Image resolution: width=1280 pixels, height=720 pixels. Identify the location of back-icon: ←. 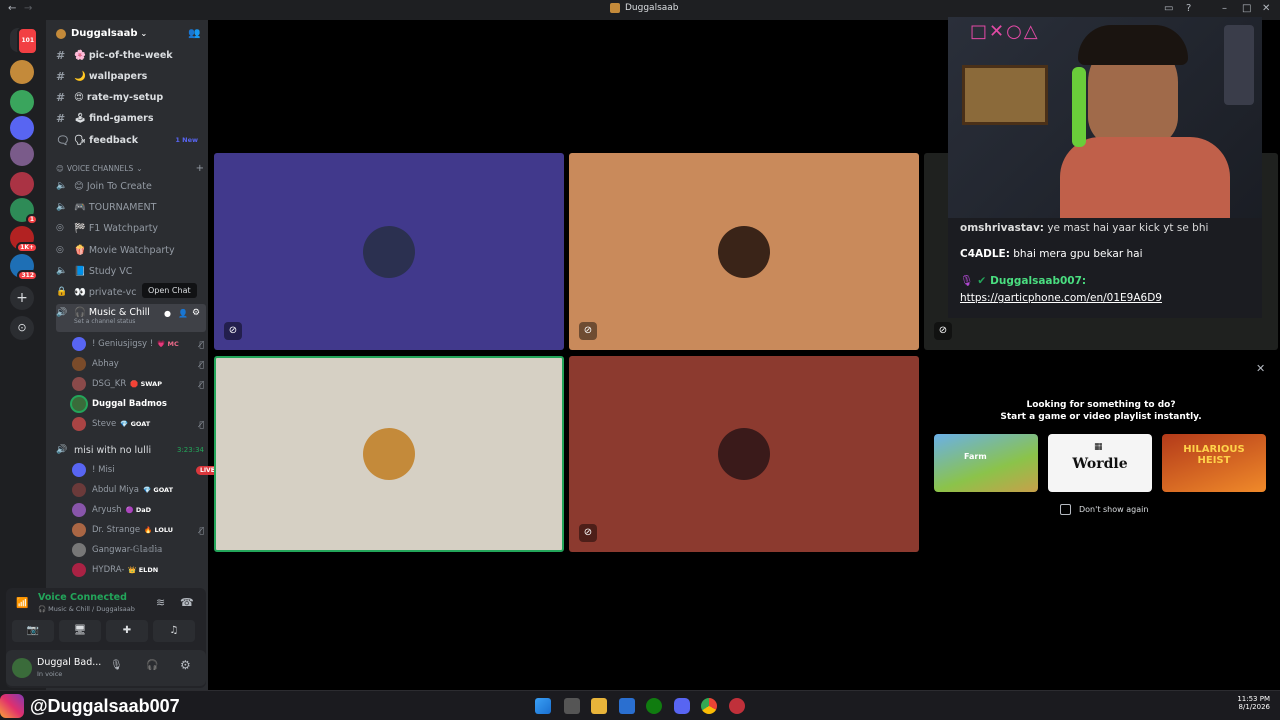
(12, 8).